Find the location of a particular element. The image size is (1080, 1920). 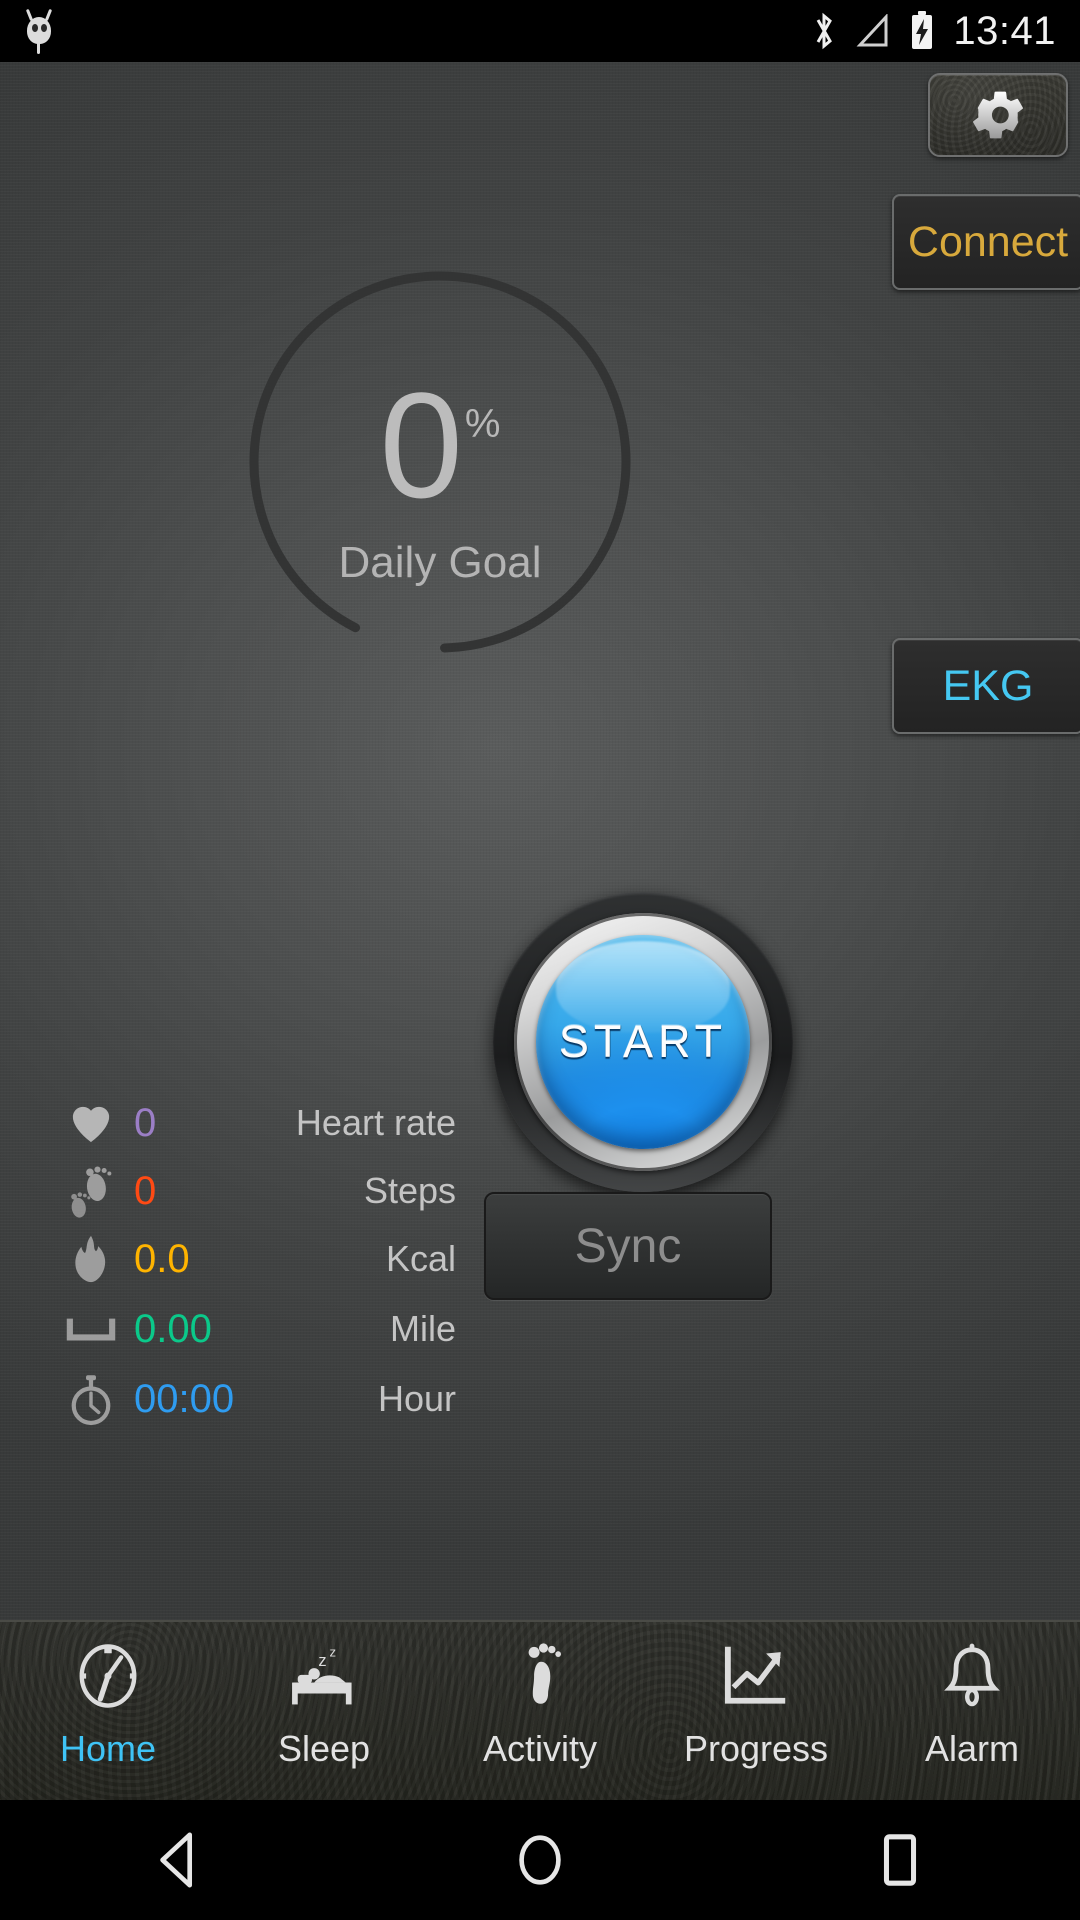

stat-value-steps: 0 is located at coordinates (145, 1190).